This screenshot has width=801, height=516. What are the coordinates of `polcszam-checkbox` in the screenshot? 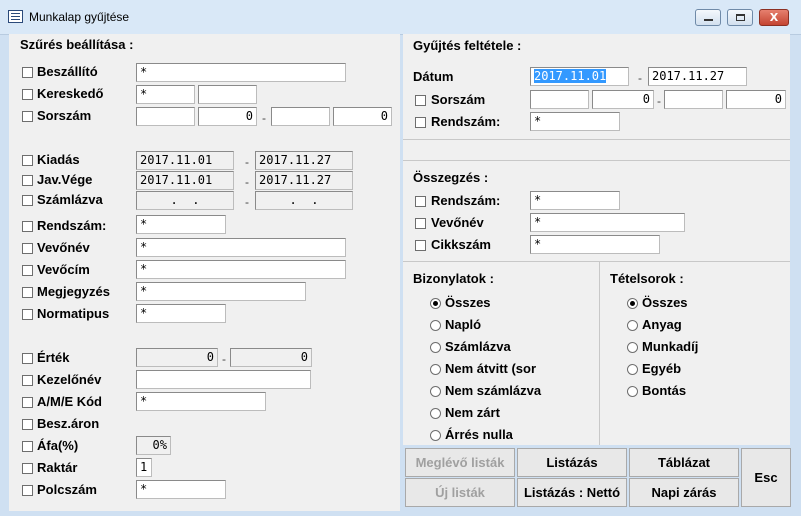 It's located at (27, 490).